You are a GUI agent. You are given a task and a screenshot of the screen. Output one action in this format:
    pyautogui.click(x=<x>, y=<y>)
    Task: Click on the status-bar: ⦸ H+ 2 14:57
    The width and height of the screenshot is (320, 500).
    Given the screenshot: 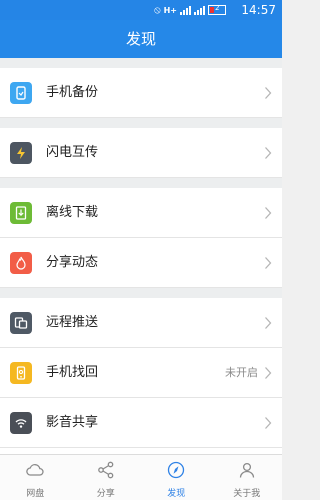 What is the action you would take?
    pyautogui.click(x=141, y=10)
    